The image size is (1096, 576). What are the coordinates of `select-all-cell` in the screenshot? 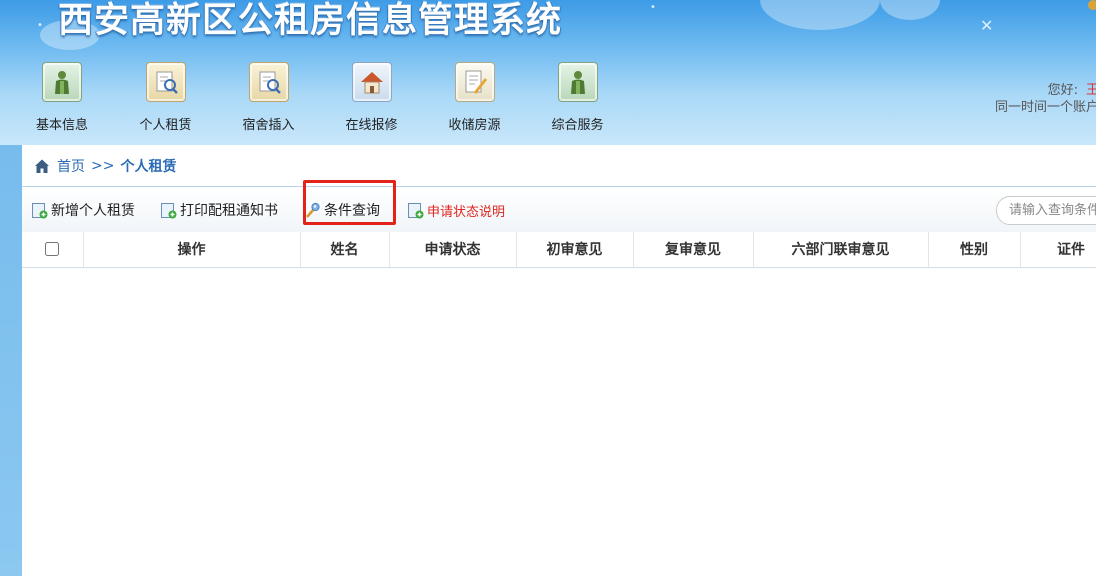 It's located at (53, 250).